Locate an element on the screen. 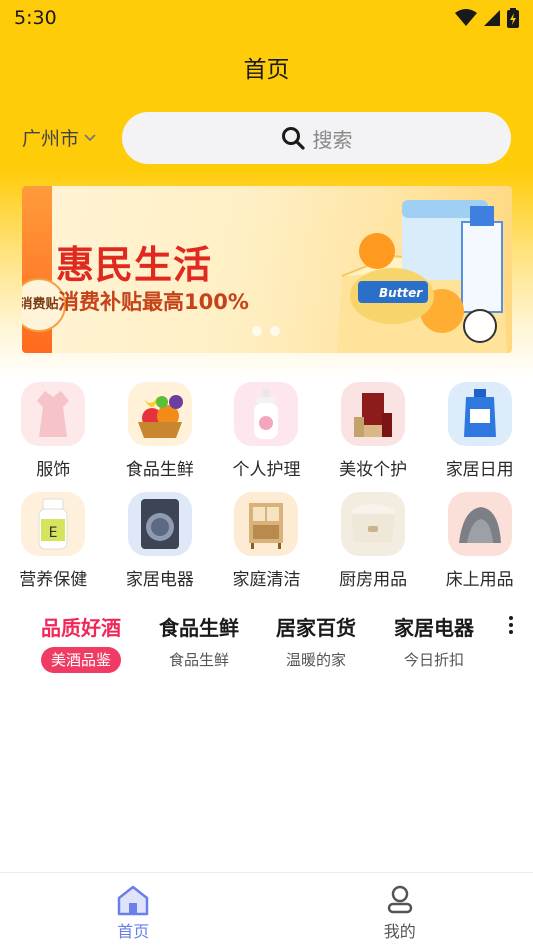 The height and width of the screenshot is (948, 533). more-tabs-icon is located at coordinates (511, 625).